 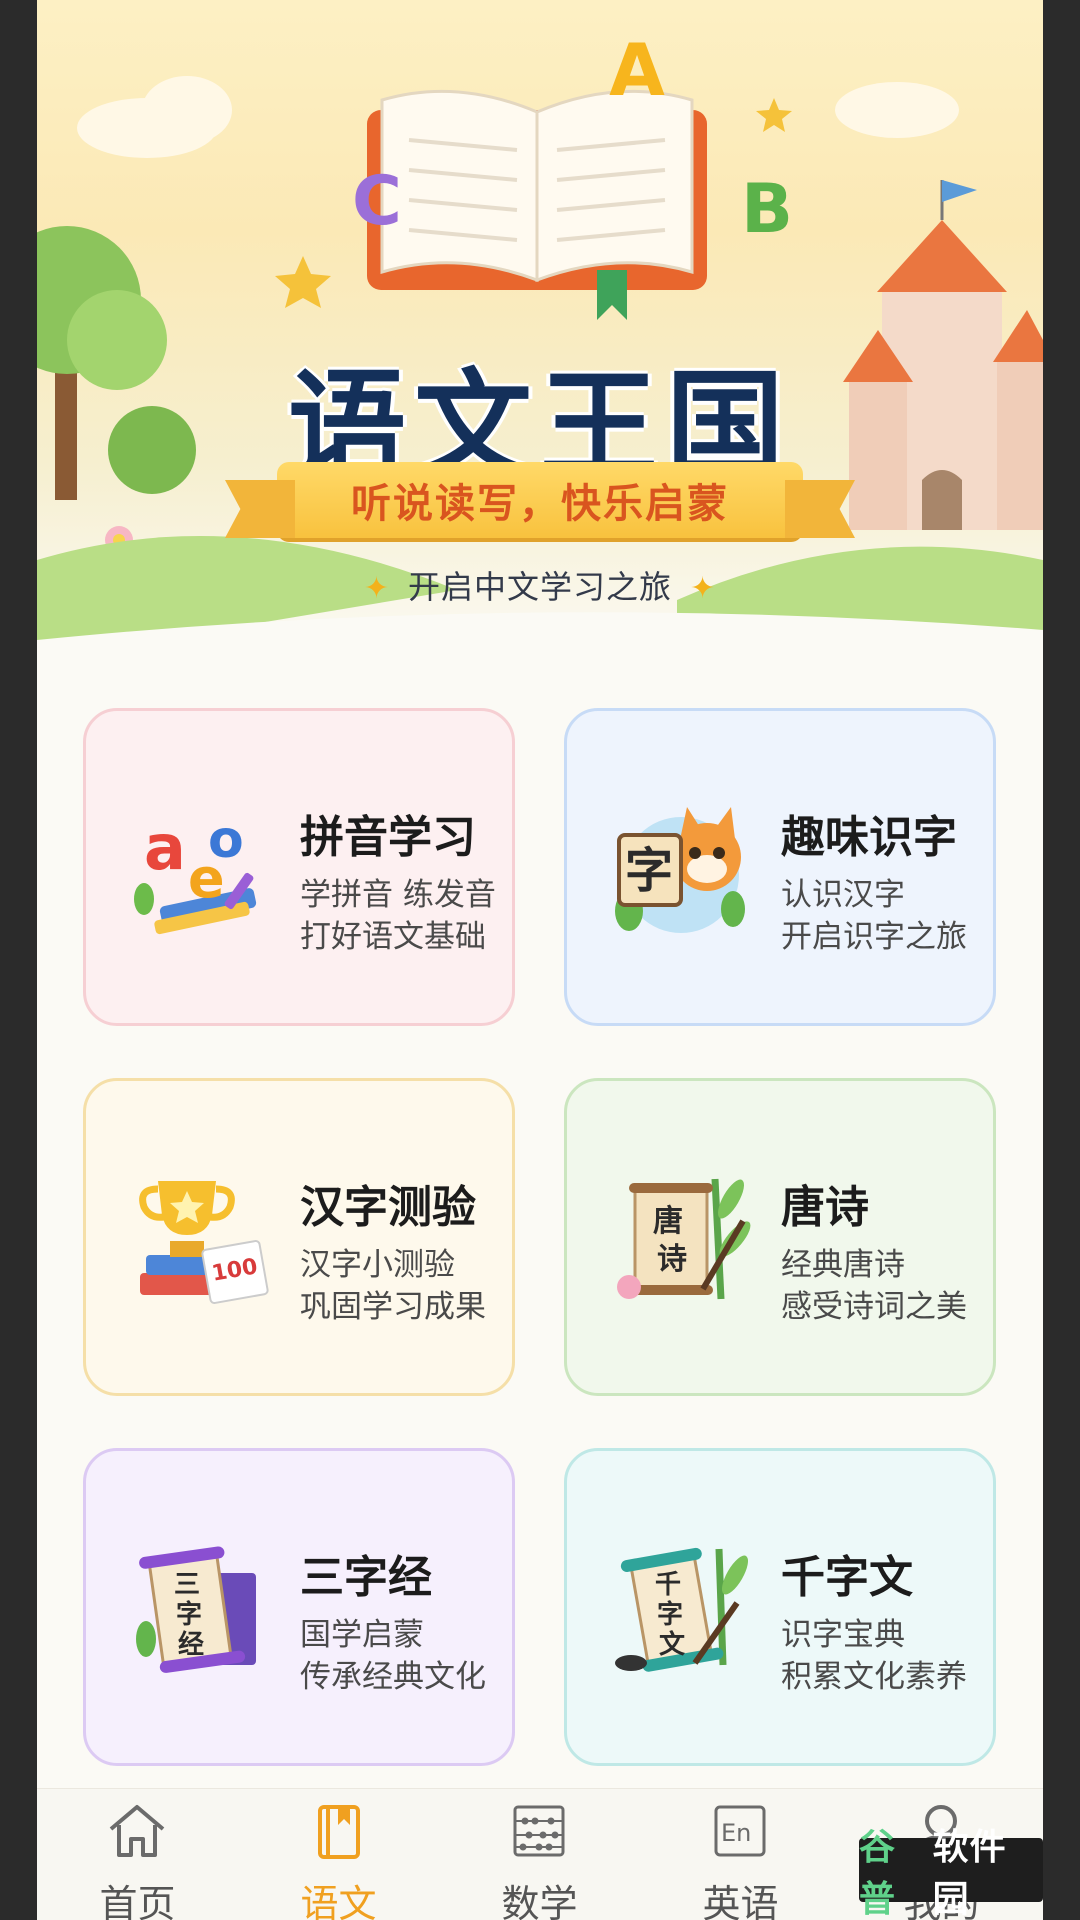 I want to click on trophy-books-icon: 100, so click(x=200, y=1239).